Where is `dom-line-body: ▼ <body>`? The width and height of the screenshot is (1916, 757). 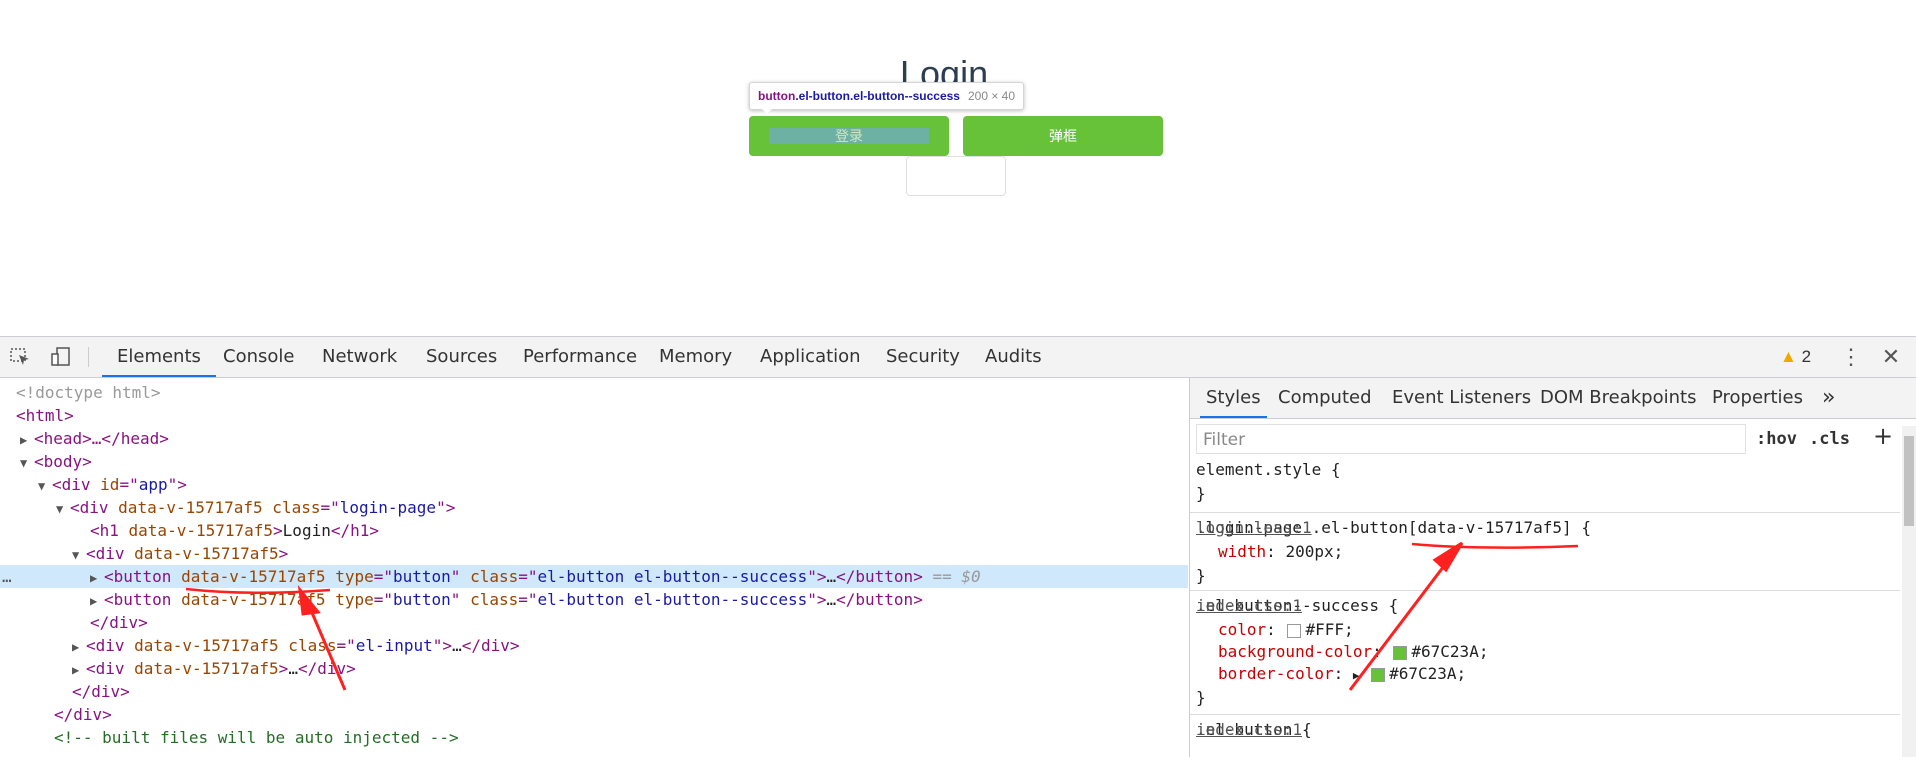
dom-line-body: ▼ <body> is located at coordinates (594, 461).